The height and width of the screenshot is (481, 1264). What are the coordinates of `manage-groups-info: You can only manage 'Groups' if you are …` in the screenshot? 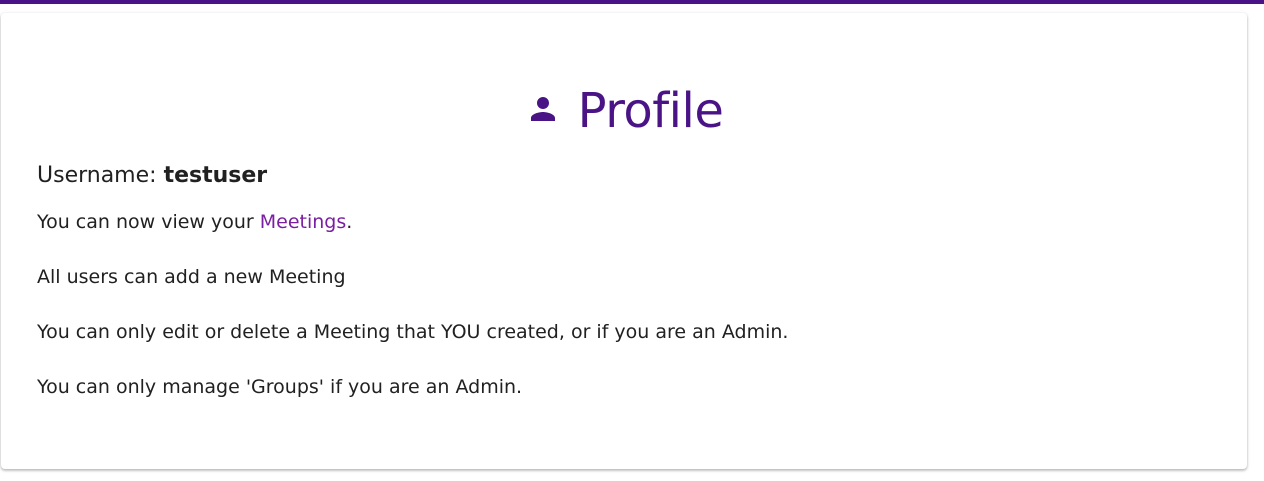 It's located at (280, 387).